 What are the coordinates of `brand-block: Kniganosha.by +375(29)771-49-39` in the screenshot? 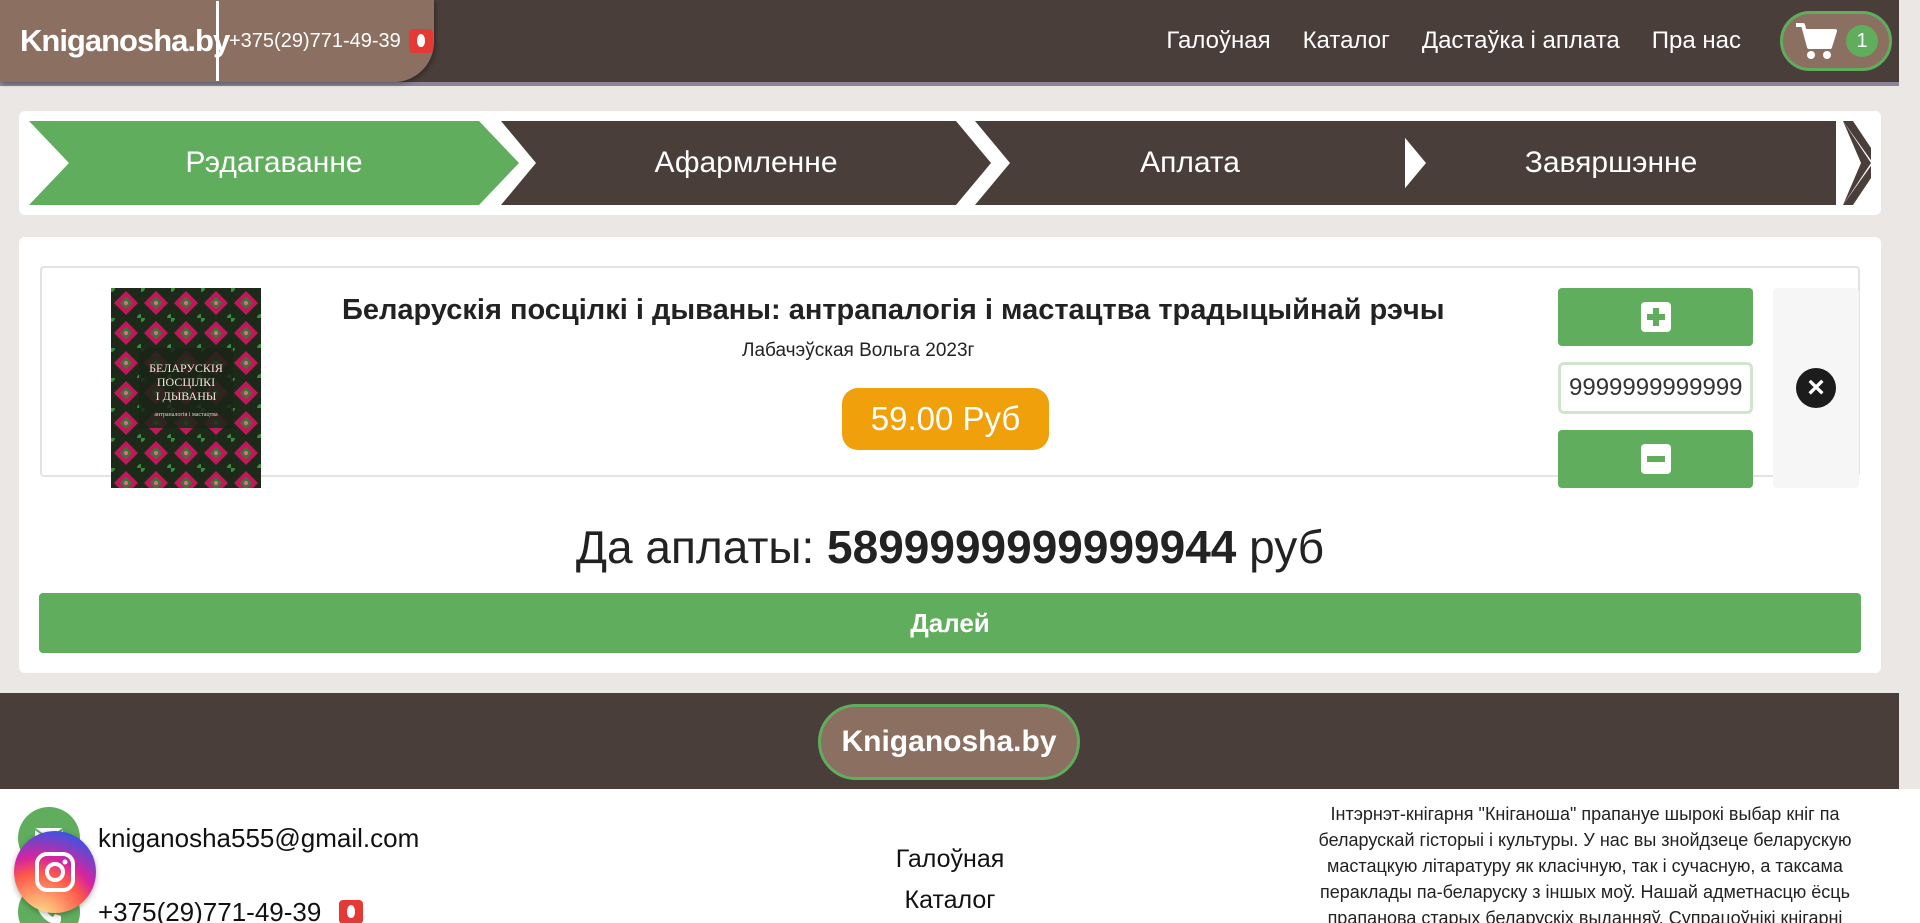 It's located at (217, 41).